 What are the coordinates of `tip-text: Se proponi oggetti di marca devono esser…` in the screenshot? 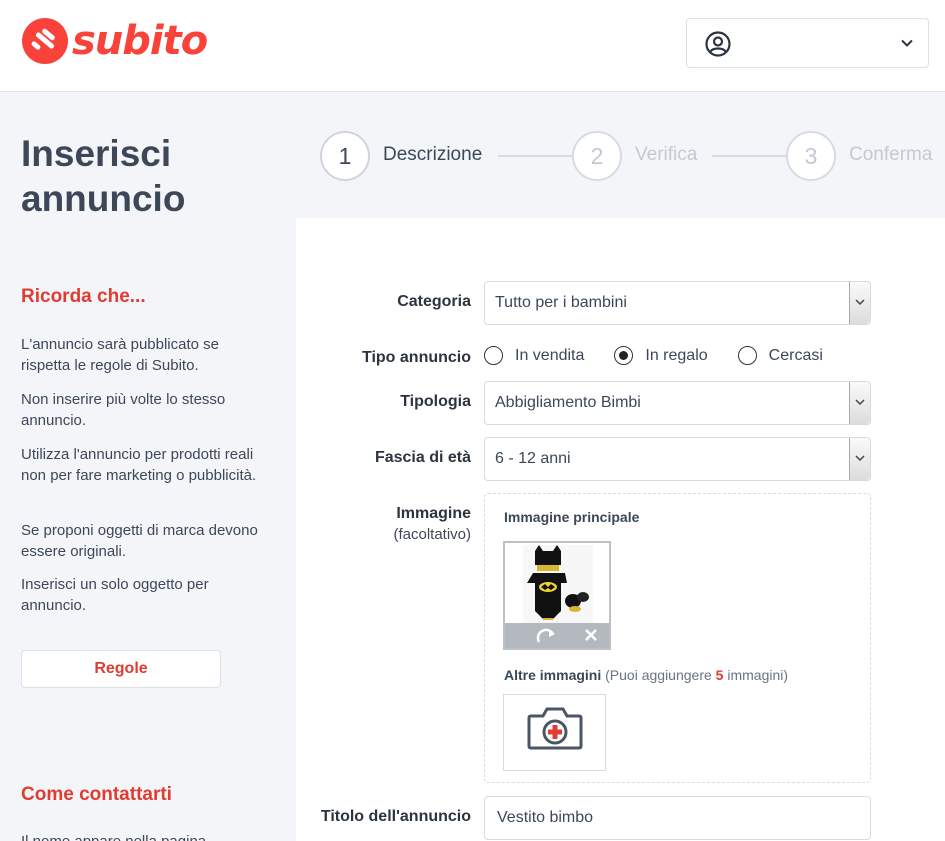 It's located at (139, 541).